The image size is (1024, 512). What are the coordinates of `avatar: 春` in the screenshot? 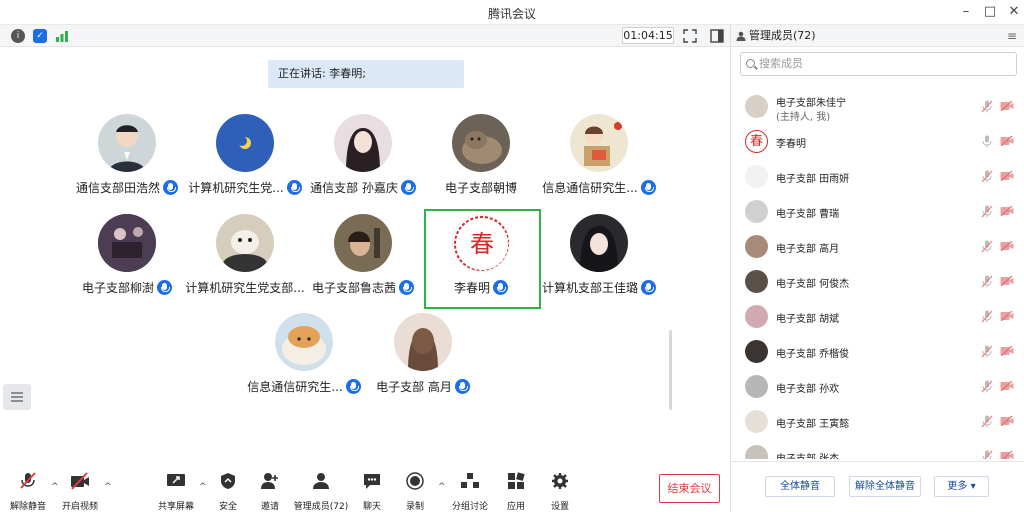 It's located at (481, 243).